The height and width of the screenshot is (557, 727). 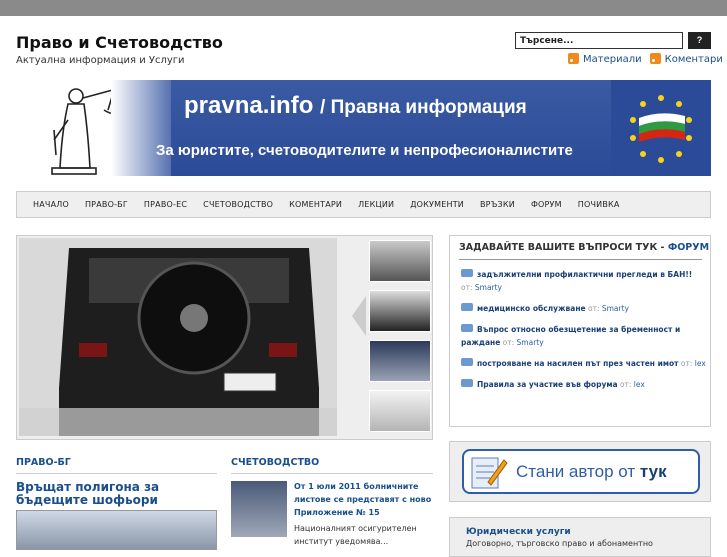 What do you see at coordinates (249, 105) in the screenshot?
I see `banner-site-name: pravna.info` at bounding box center [249, 105].